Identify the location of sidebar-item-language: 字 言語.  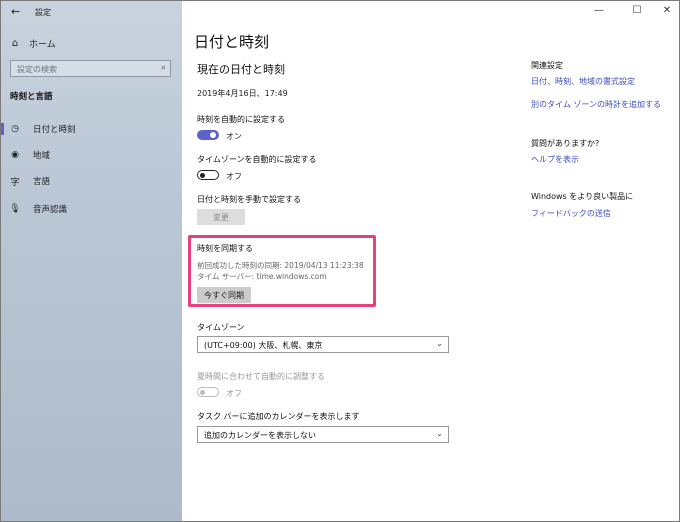
(91, 181).